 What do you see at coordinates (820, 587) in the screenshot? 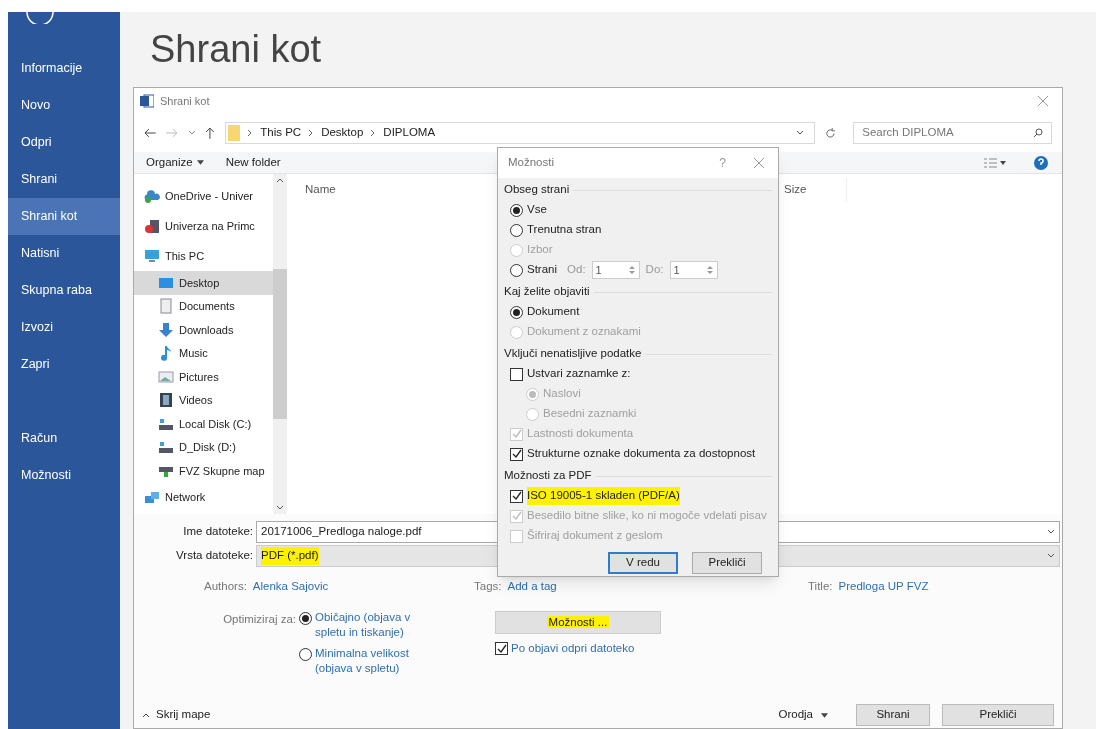
I see `meta-label: Title:` at bounding box center [820, 587].